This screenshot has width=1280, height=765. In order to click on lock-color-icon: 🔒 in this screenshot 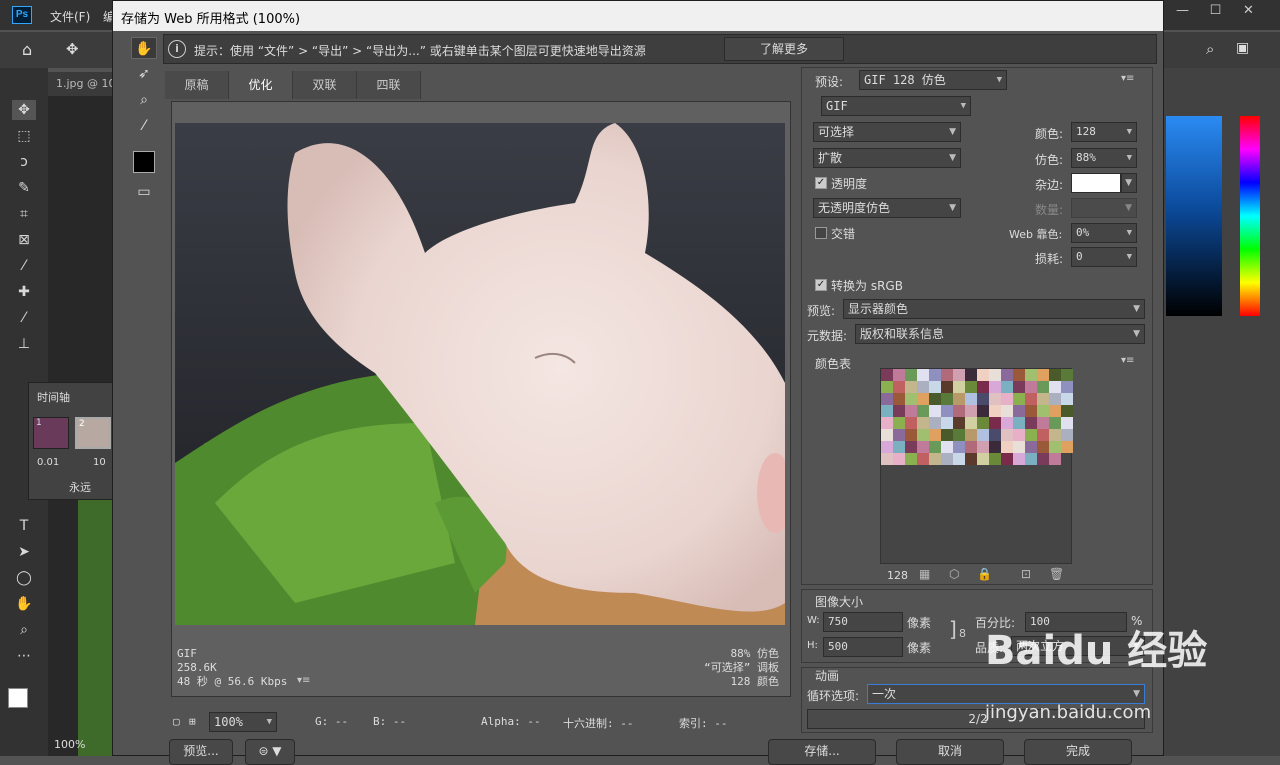, I will do `click(984, 574)`.